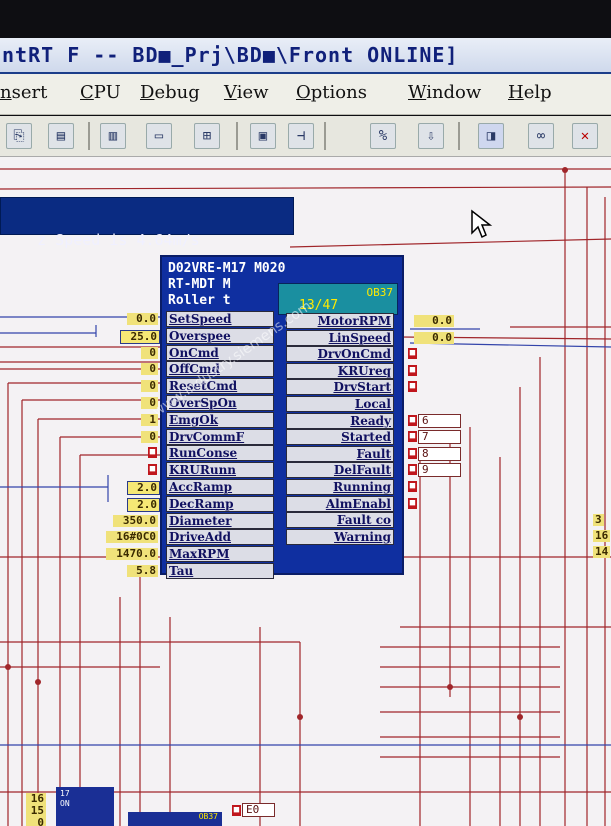  What do you see at coordinates (439, 453) in the screenshot?
I see `output-connection-ref: 8` at bounding box center [439, 453].